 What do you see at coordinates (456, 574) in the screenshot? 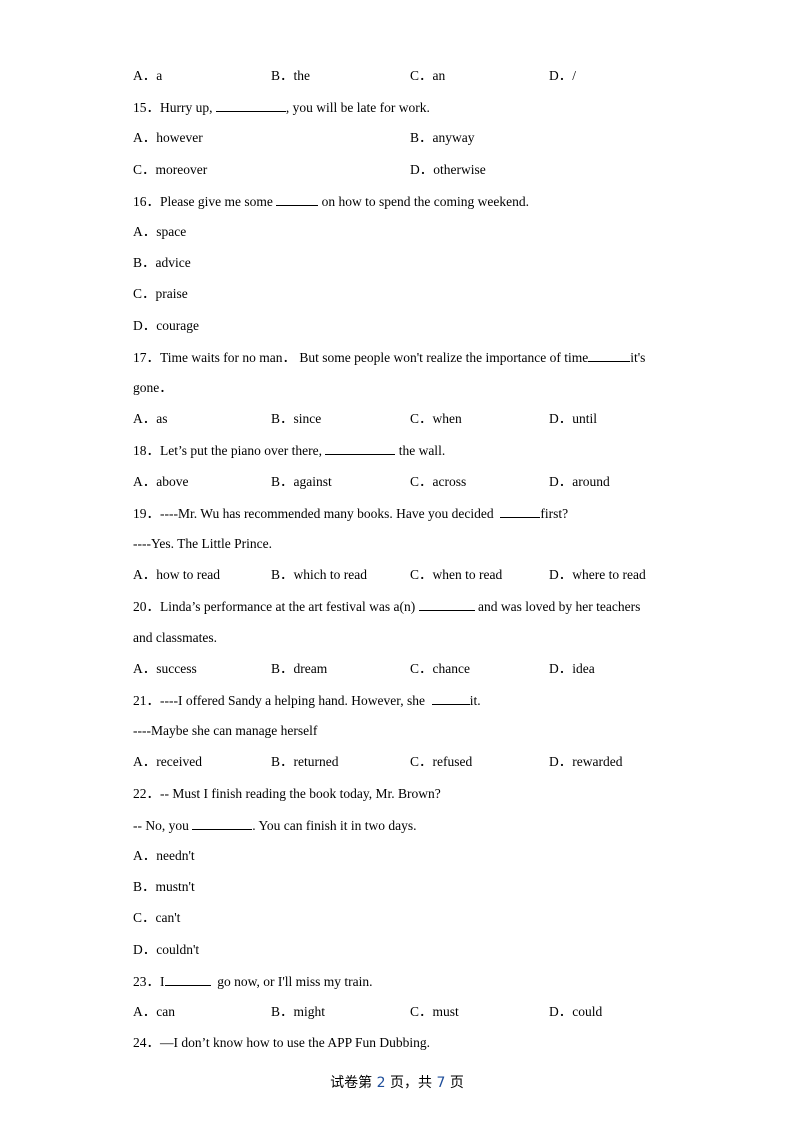
I see `option-c: C．when to read` at bounding box center [456, 574].